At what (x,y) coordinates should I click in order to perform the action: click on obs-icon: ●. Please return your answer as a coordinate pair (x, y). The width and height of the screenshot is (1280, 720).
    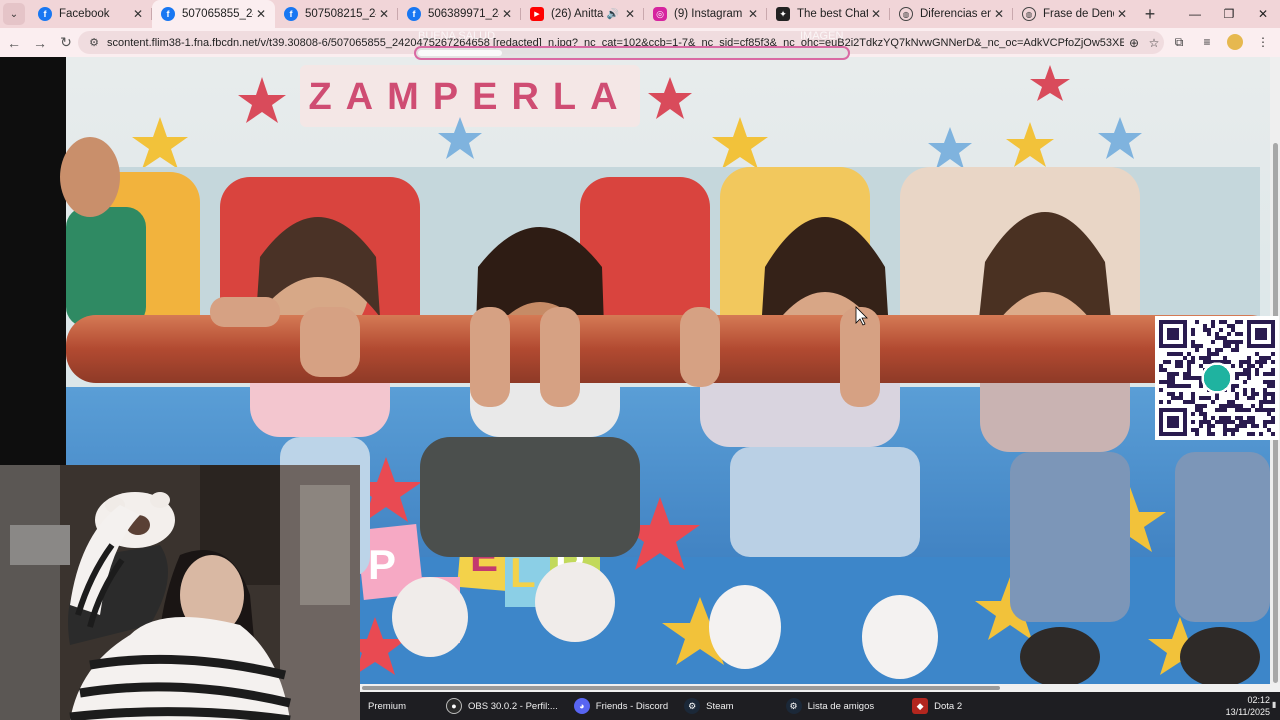
    Looking at the image, I should click on (454, 706).